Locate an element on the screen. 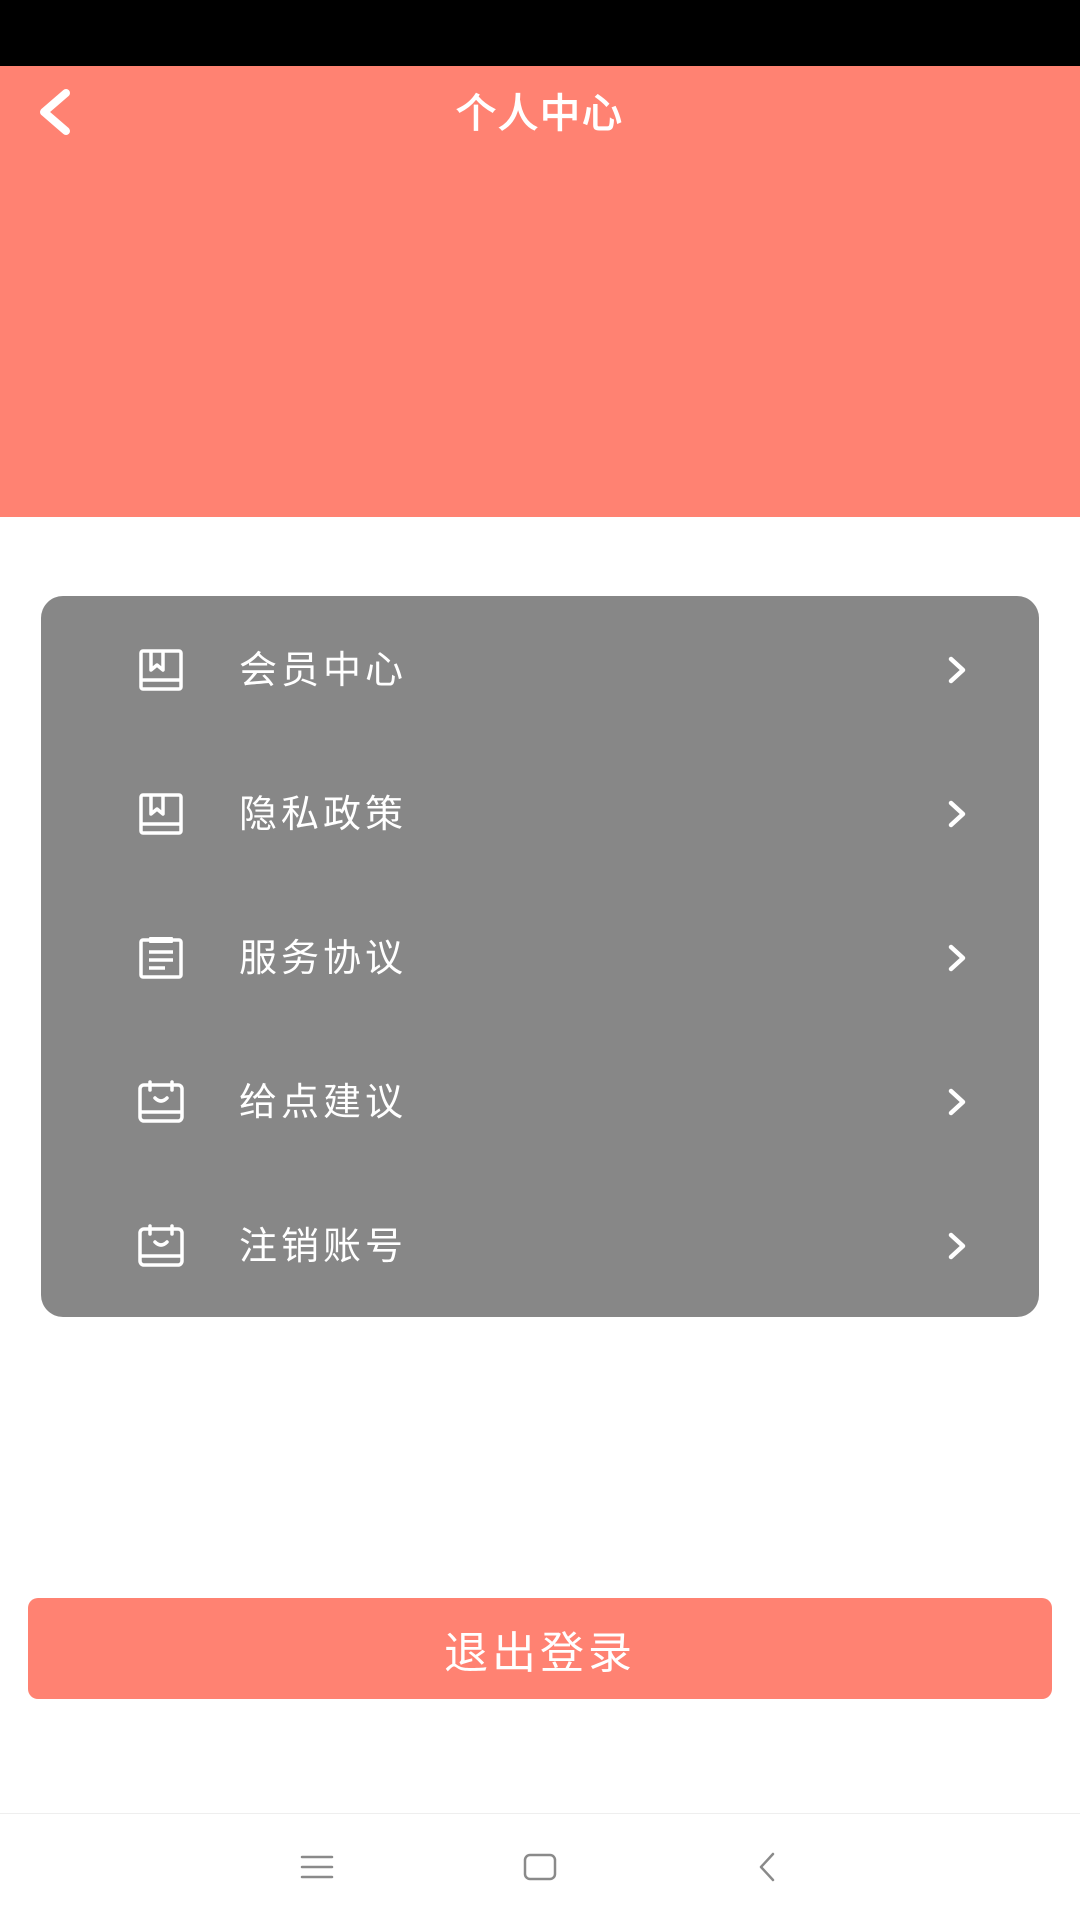 The width and height of the screenshot is (1080, 1920). menu-item-label: 给点建议 is located at coordinates (323, 1102).